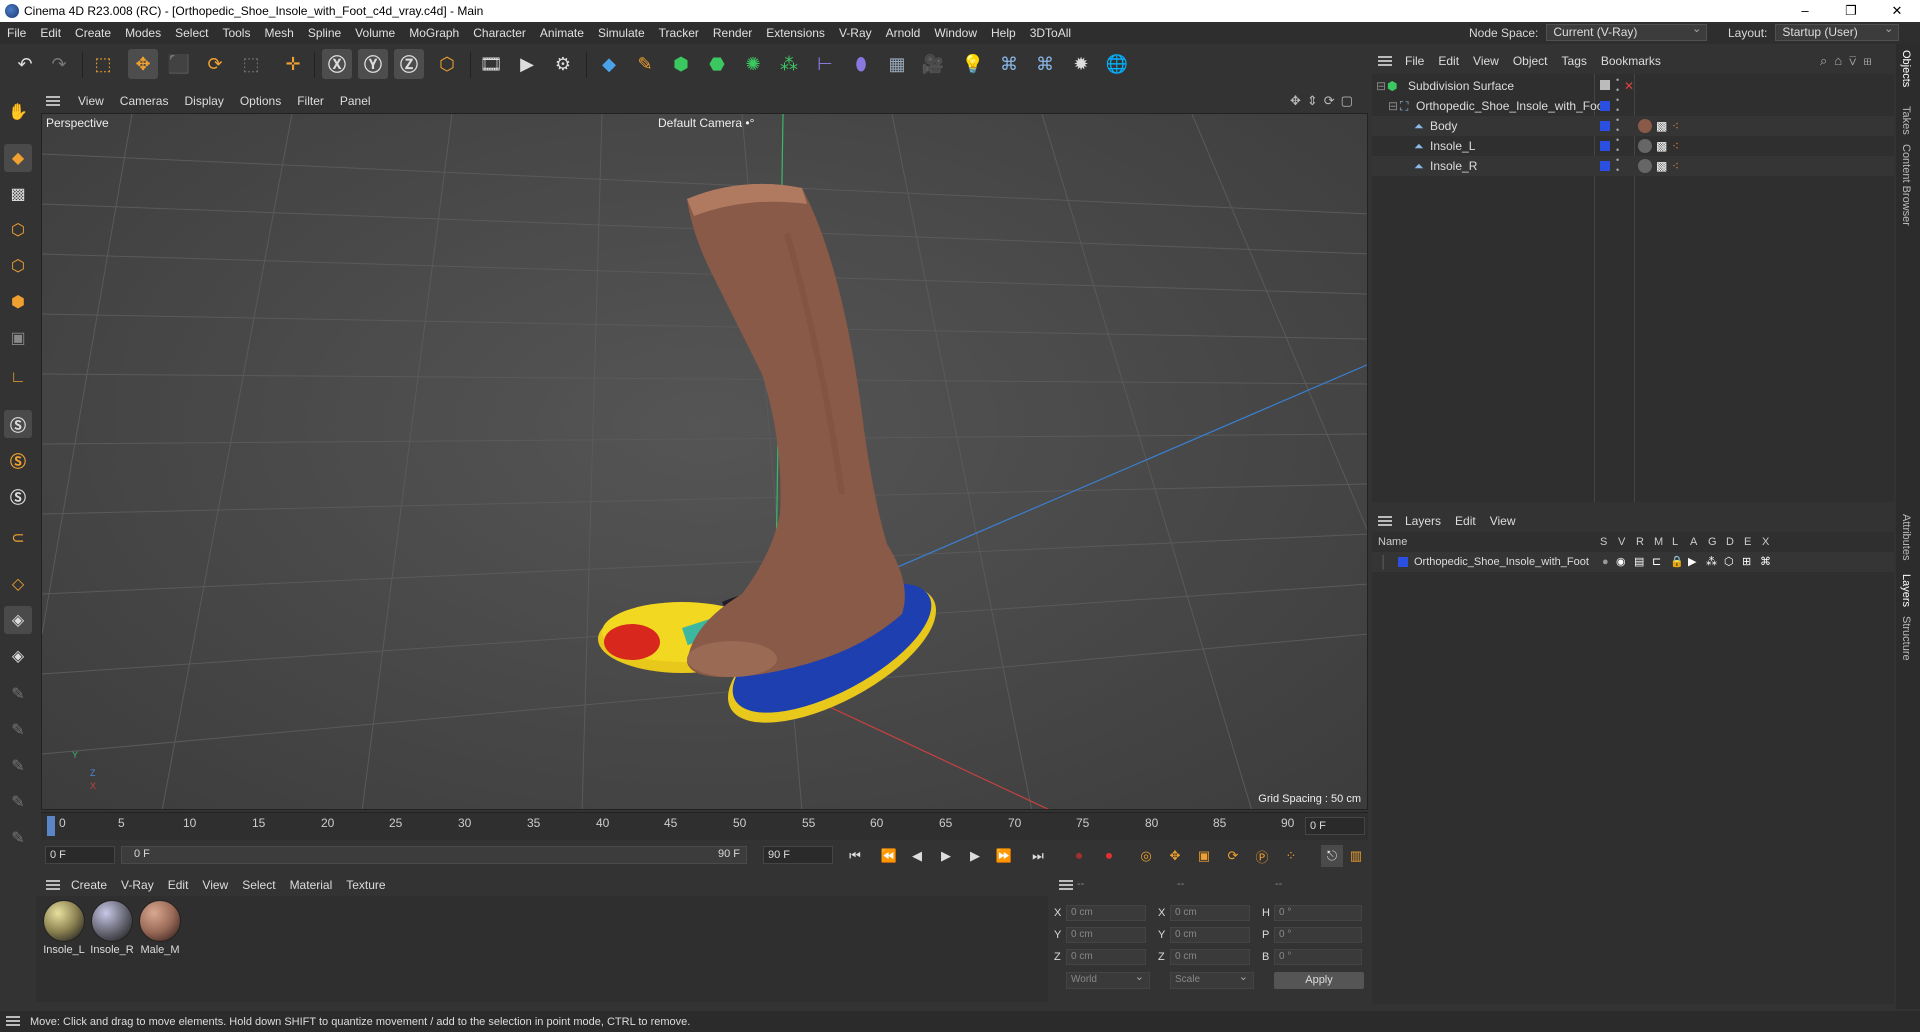 Image resolution: width=1920 pixels, height=1032 pixels. I want to click on go-to-start-icon: ⏮, so click(855, 856).